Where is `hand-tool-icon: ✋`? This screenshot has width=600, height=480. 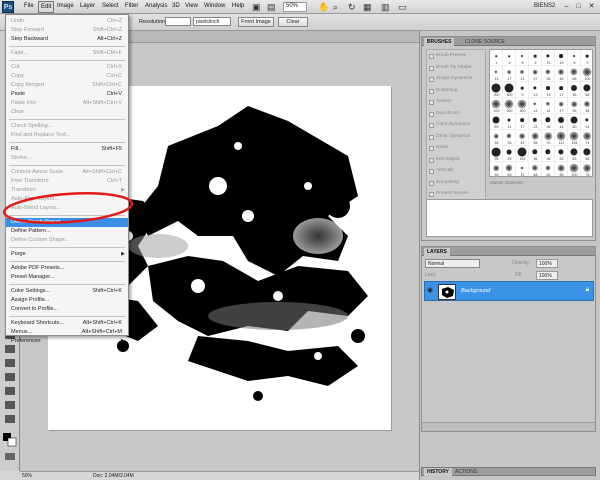
hand-tool-icon: ✋ is located at coordinates (323, 7).